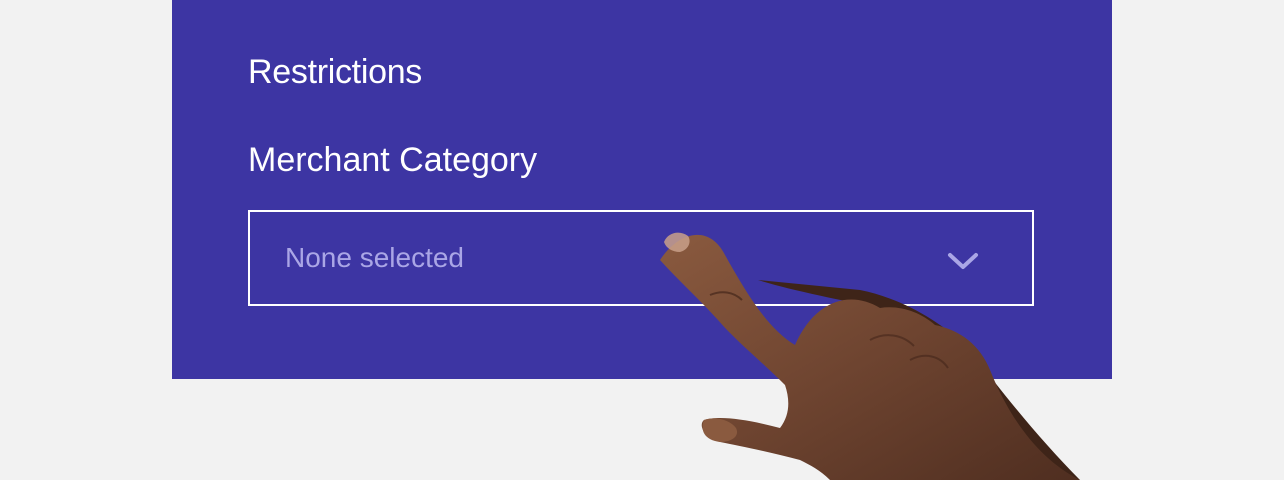 The width and height of the screenshot is (1284, 480). Describe the element at coordinates (393, 160) in the screenshot. I see `merchant-category-label: Merchant Category` at that location.